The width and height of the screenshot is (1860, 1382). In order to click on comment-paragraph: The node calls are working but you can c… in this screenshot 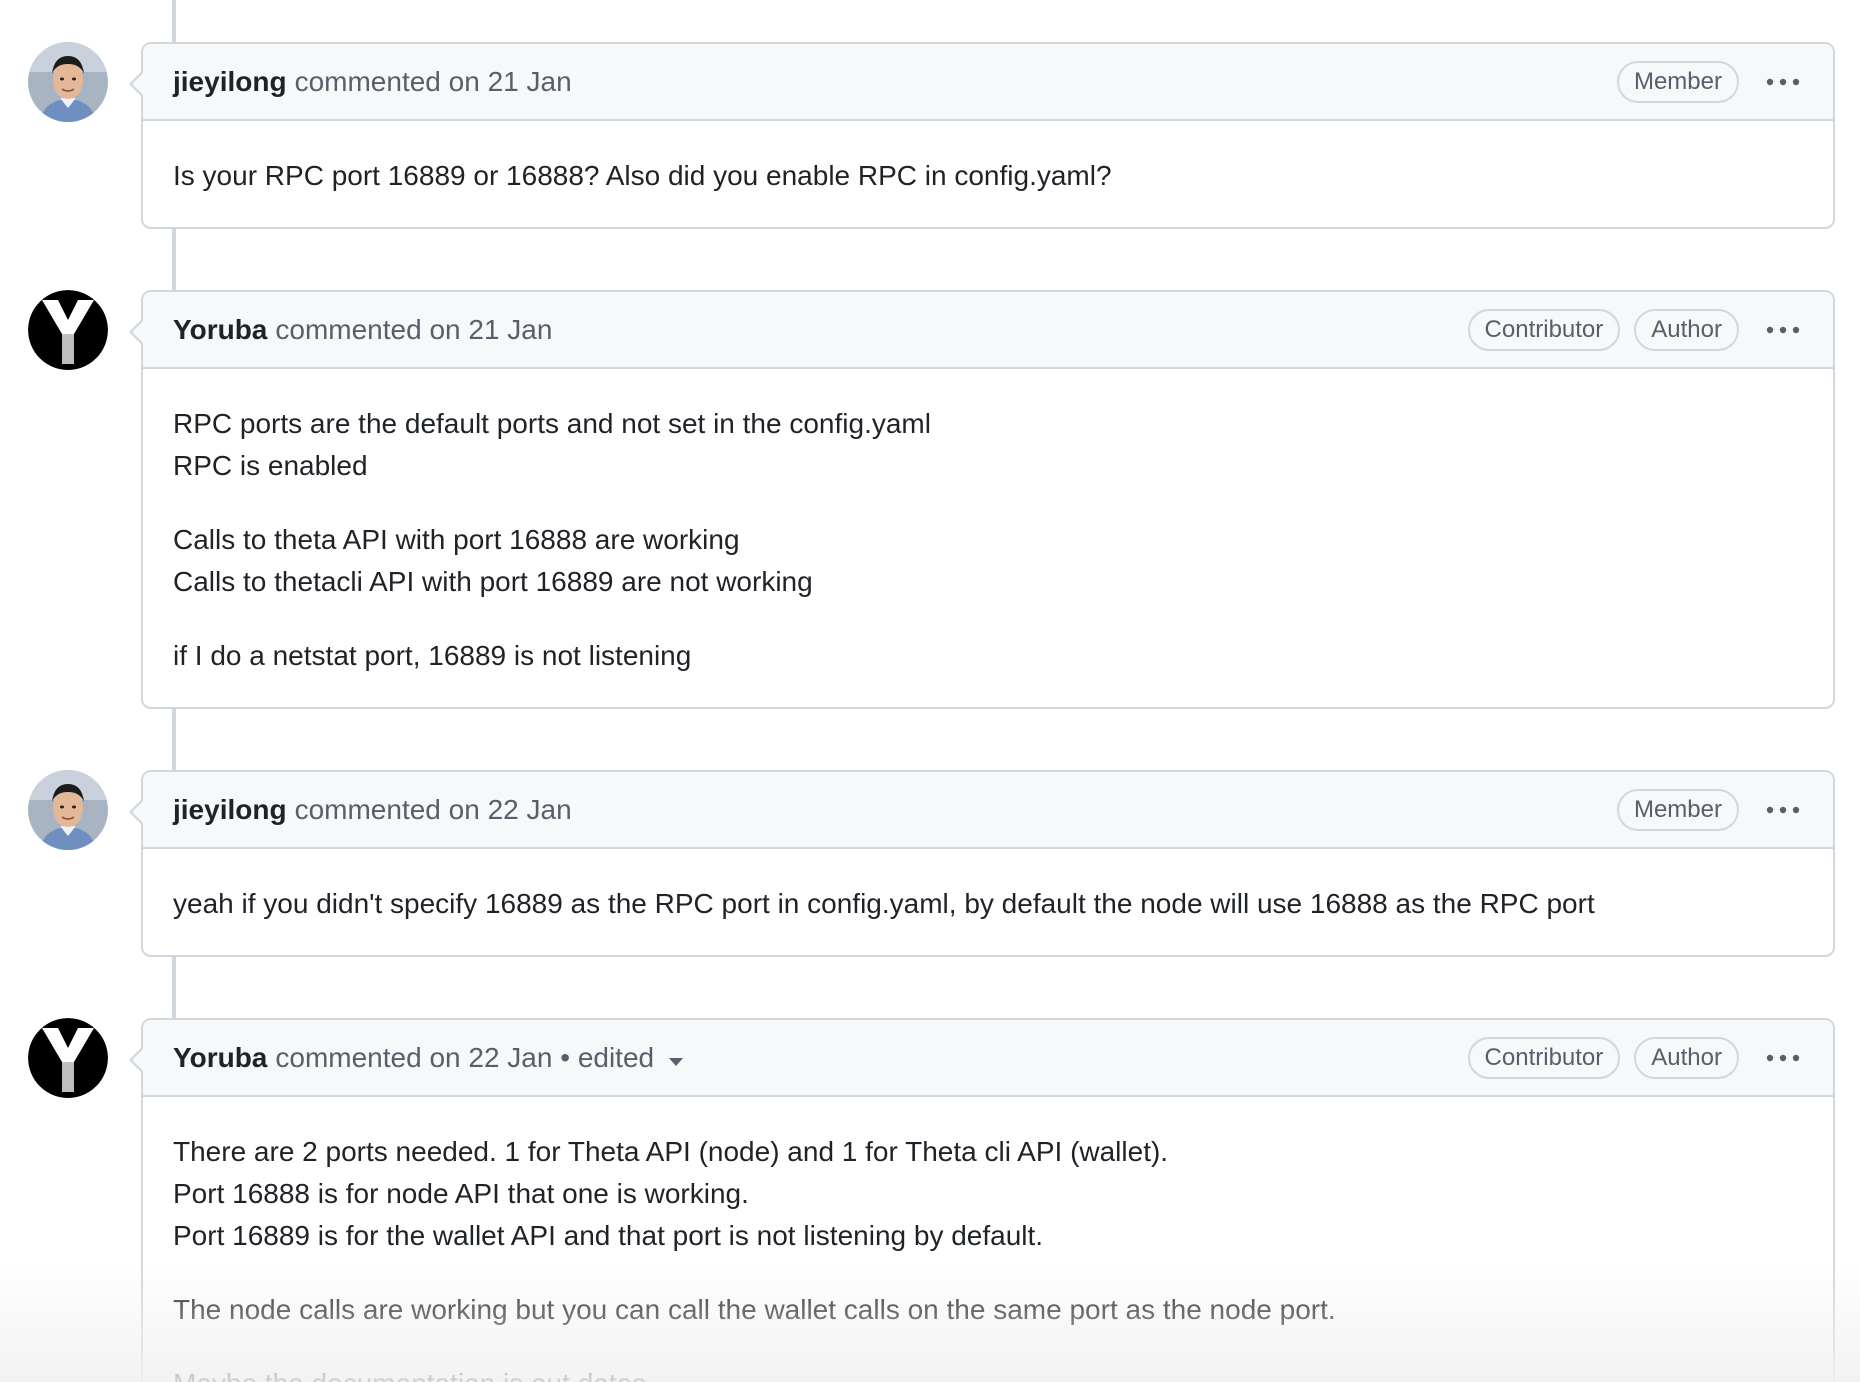, I will do `click(988, 1310)`.